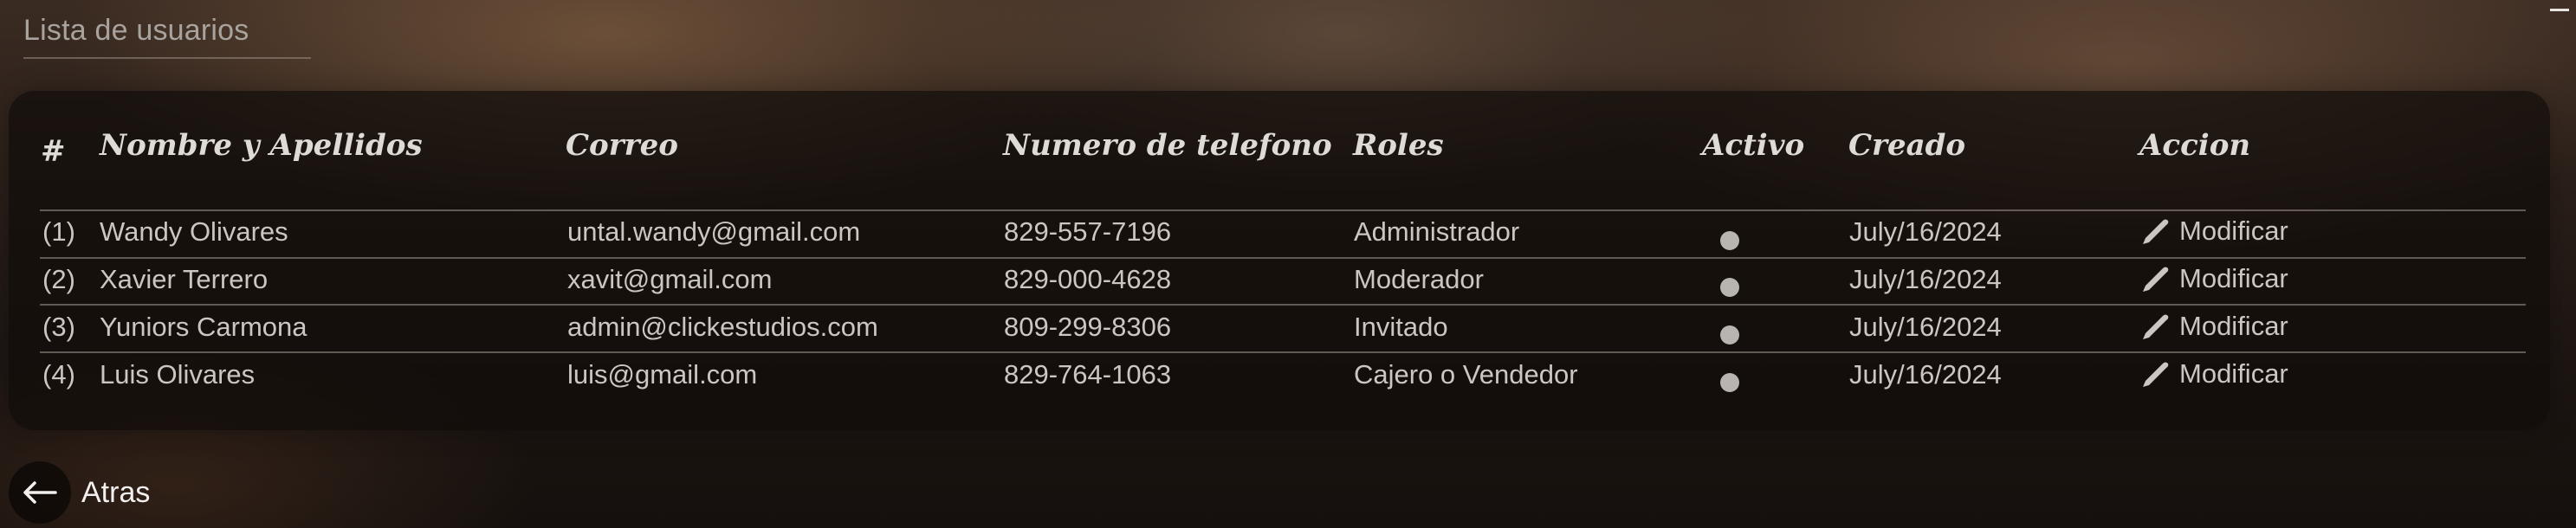 The height and width of the screenshot is (528, 2576). I want to click on arrow-left-icon, so click(40, 492).